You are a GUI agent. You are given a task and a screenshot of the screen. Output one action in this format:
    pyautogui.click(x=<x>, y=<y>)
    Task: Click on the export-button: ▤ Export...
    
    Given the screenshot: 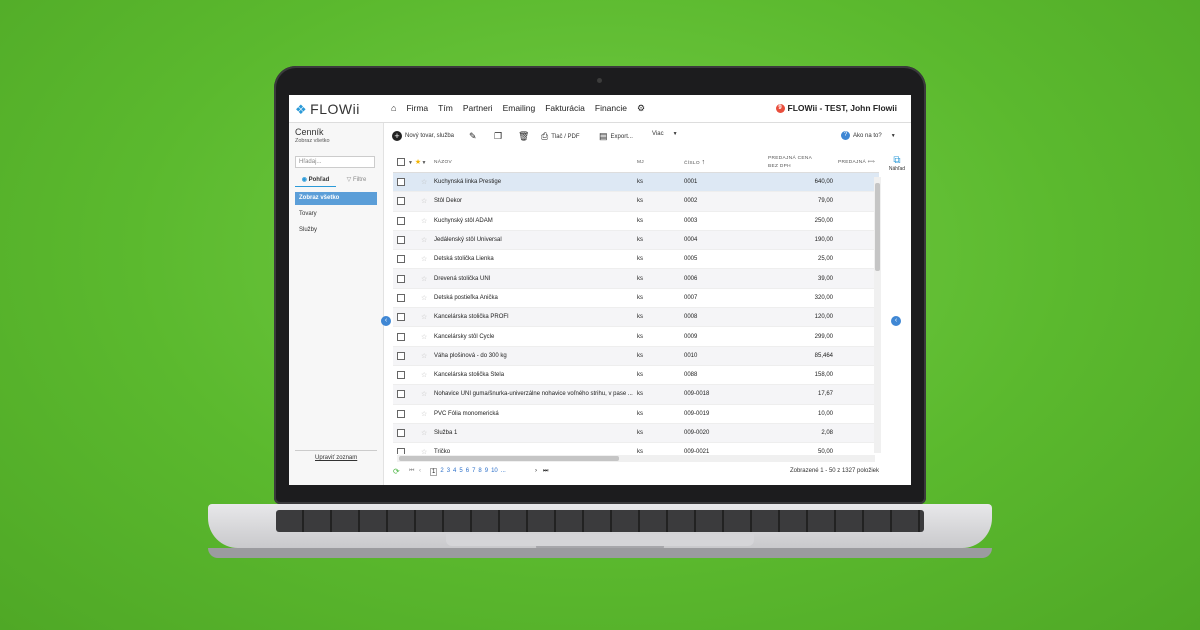 What is the action you would take?
    pyautogui.click(x=616, y=136)
    